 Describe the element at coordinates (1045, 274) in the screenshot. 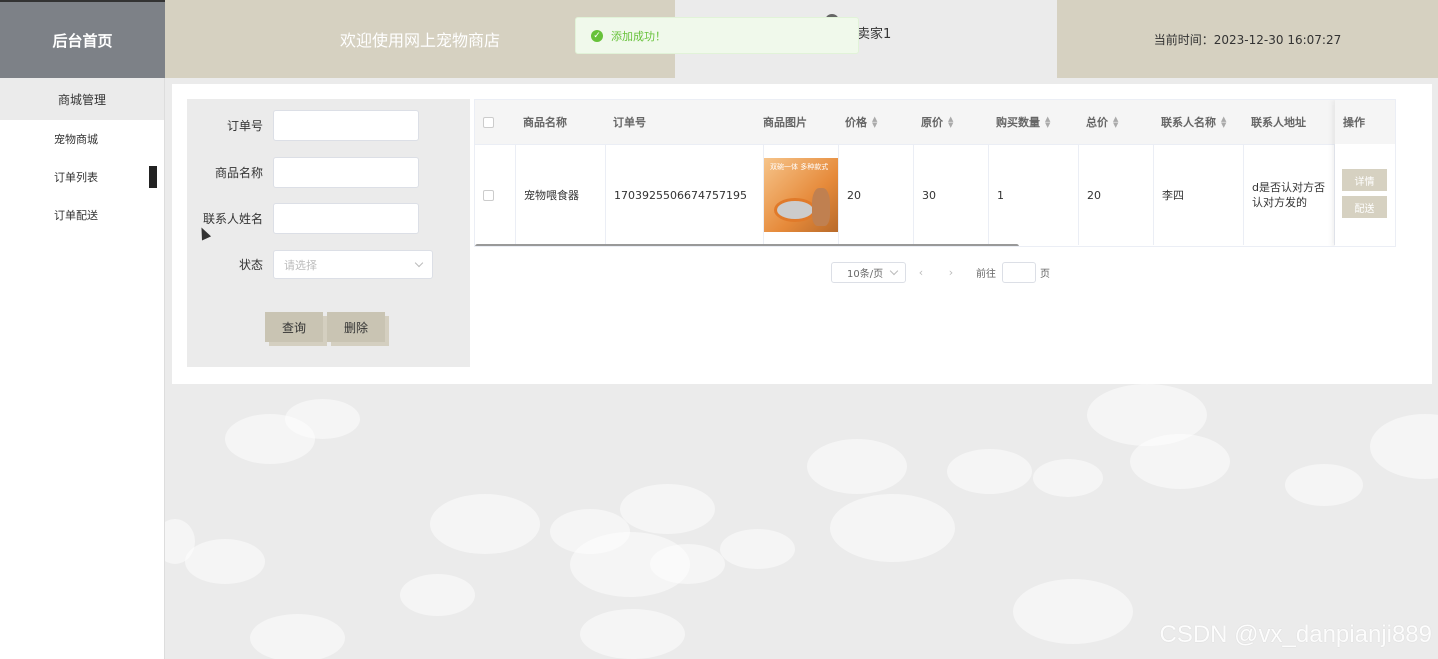

I see `page-suffix: 页` at that location.